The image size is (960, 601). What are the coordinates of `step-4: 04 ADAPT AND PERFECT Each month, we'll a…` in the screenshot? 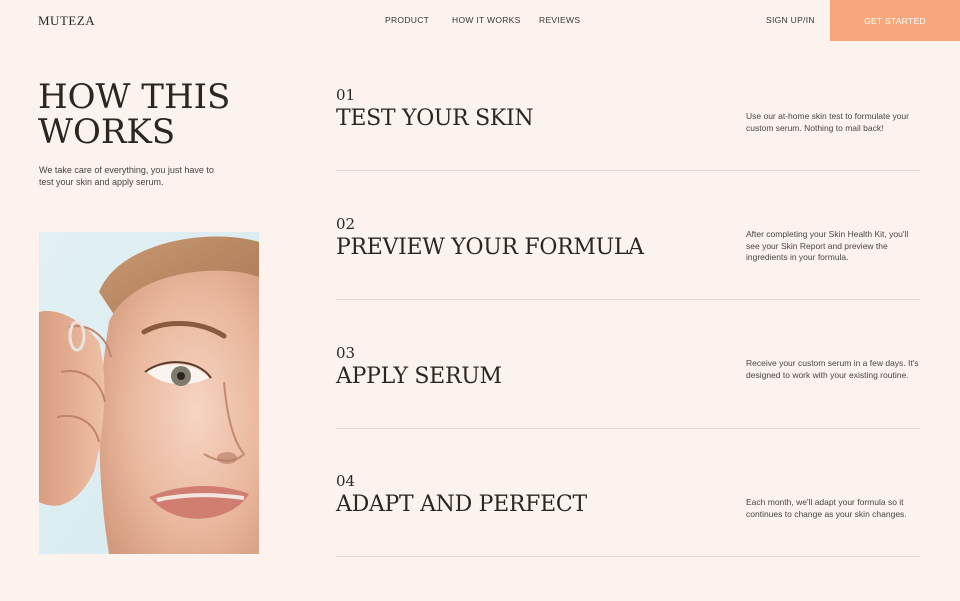 It's located at (628, 536).